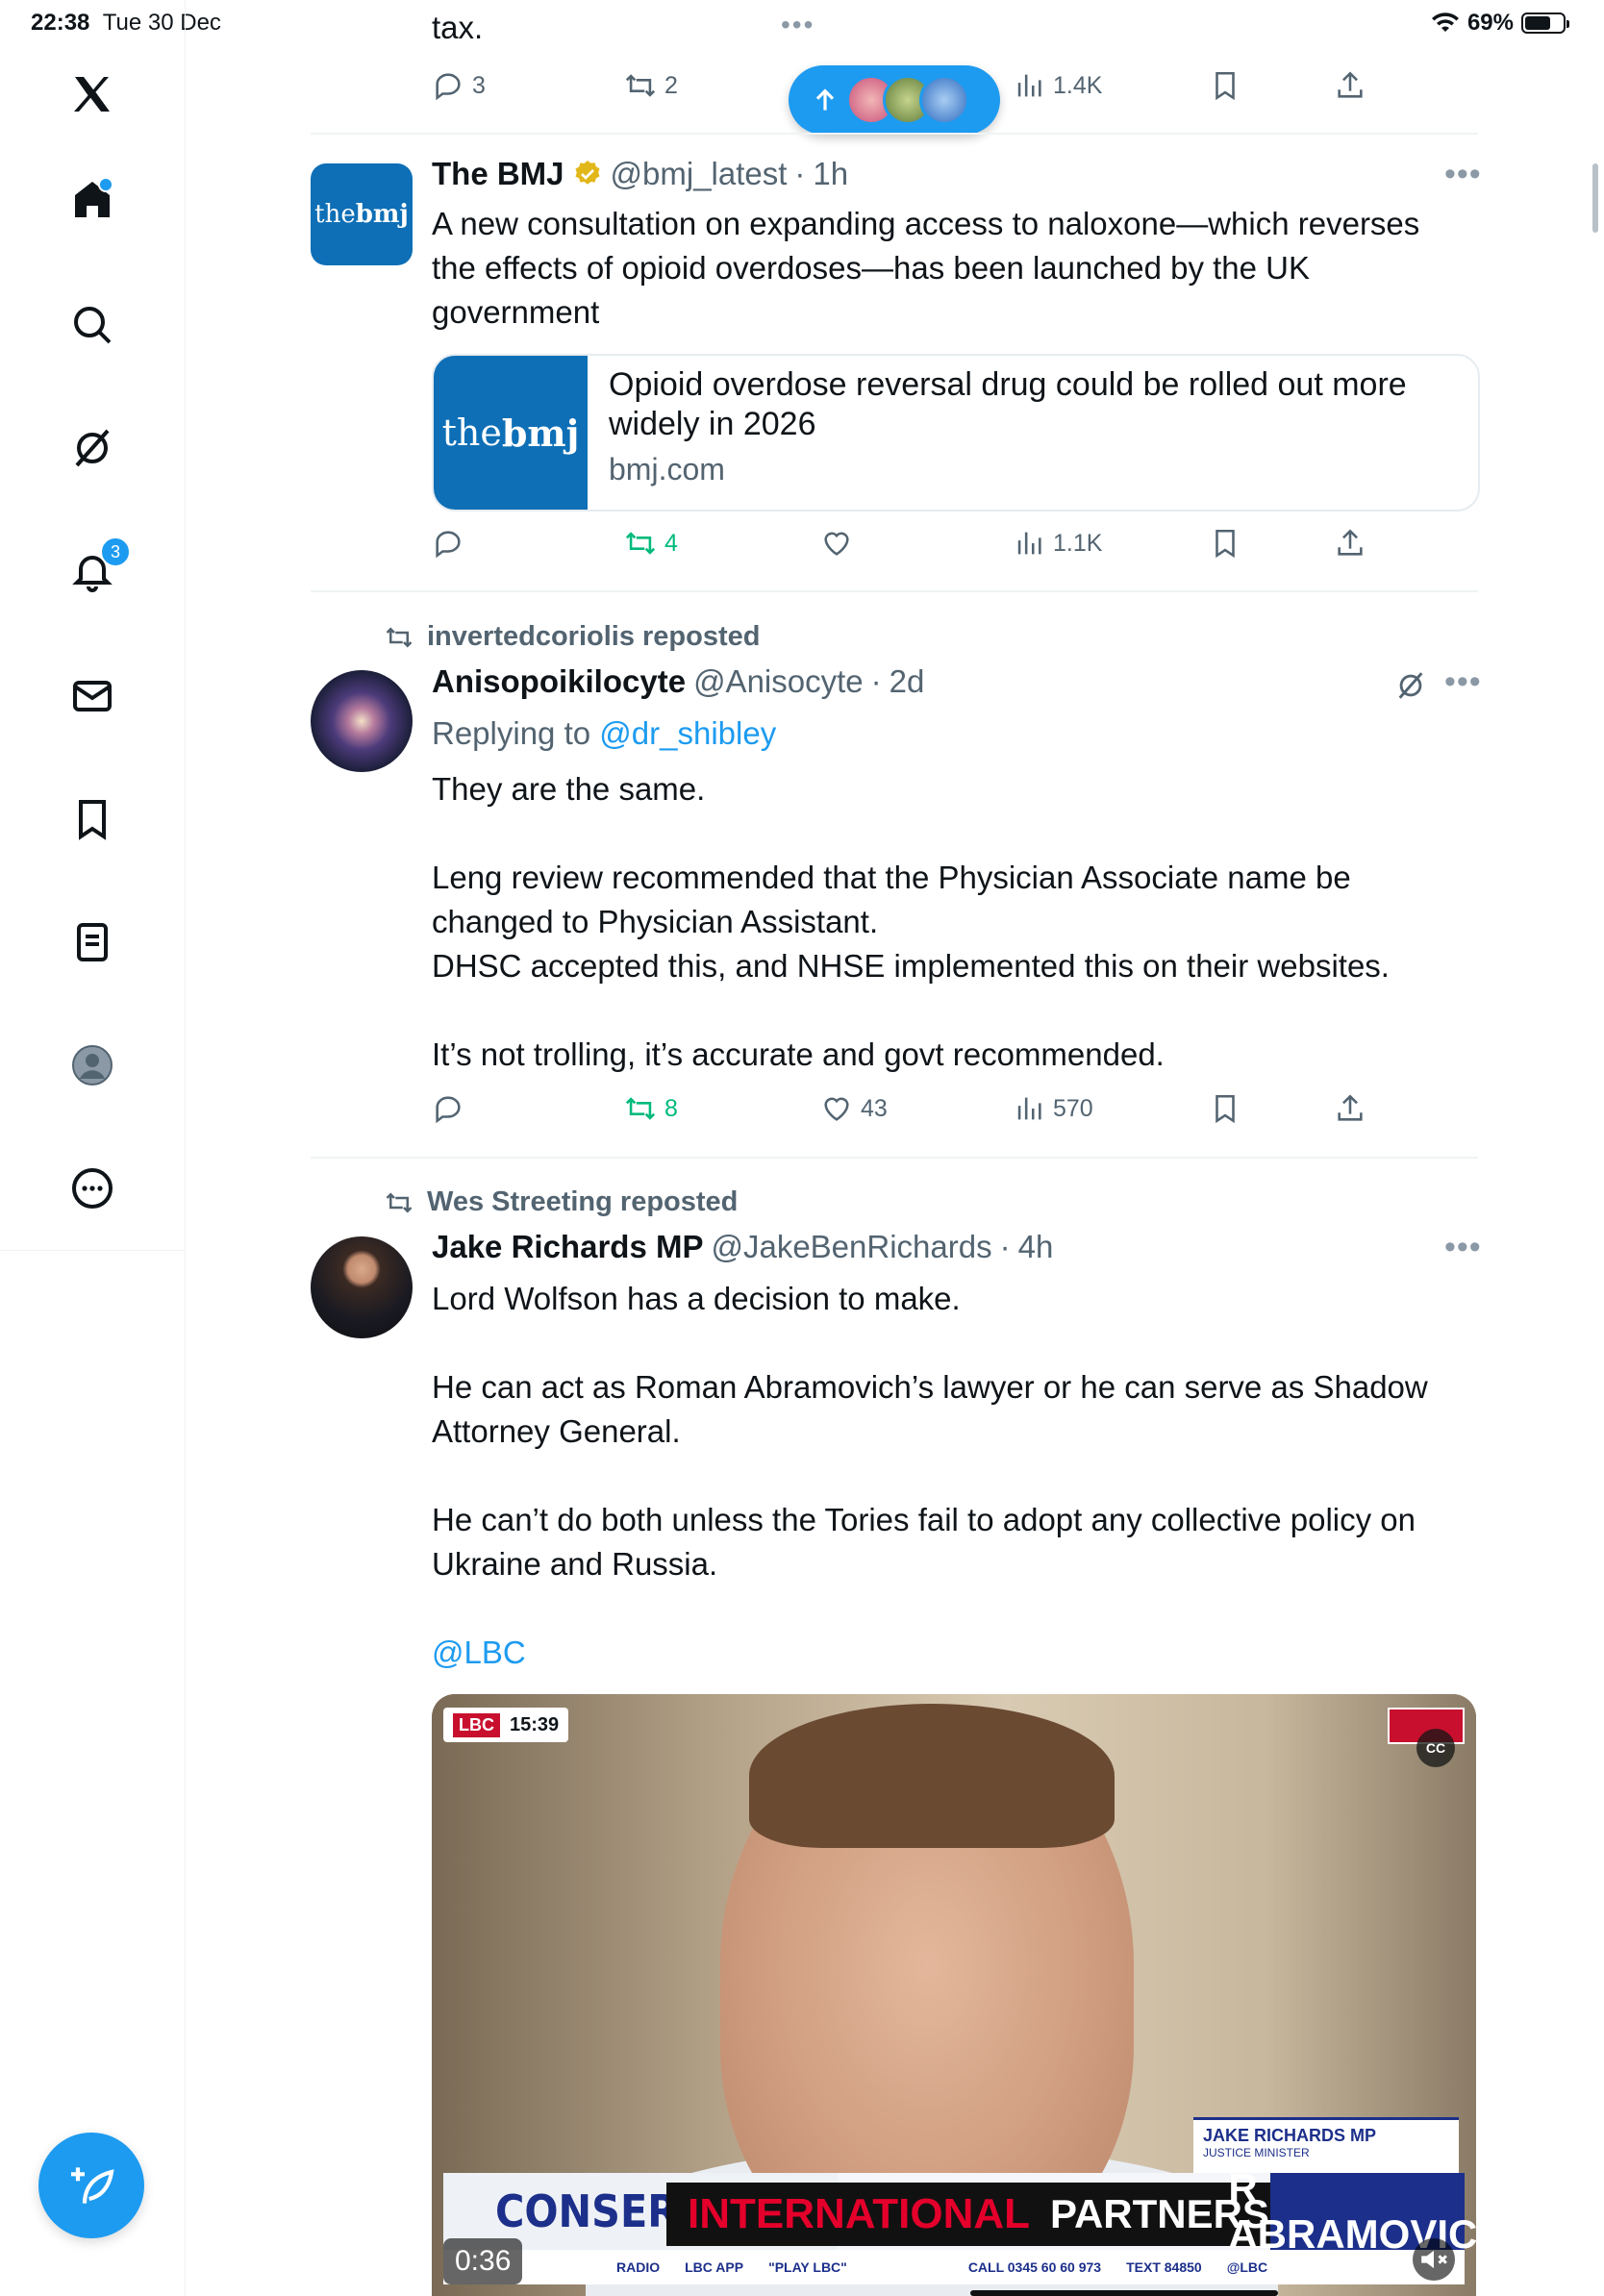 The image size is (1604, 2296). Describe the element at coordinates (932, 1111) in the screenshot. I see `tweet-actions: 8 43 570` at that location.